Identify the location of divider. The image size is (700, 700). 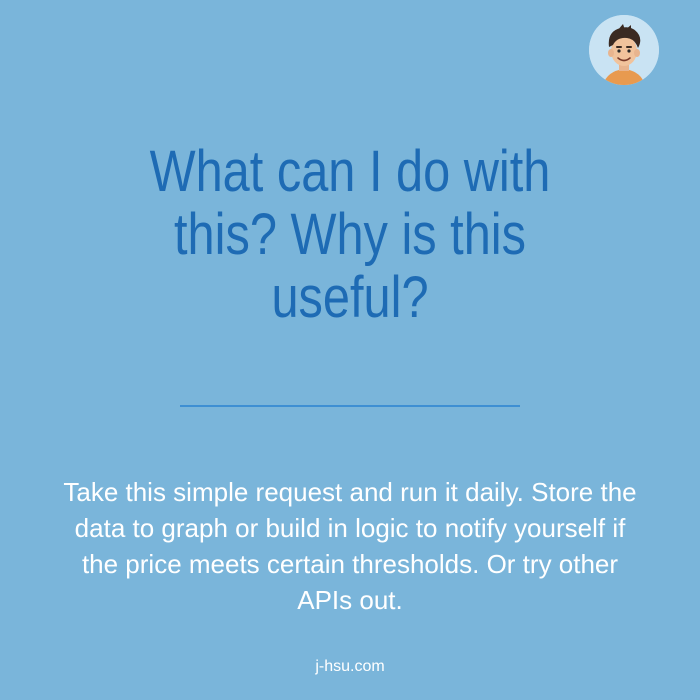
(350, 406).